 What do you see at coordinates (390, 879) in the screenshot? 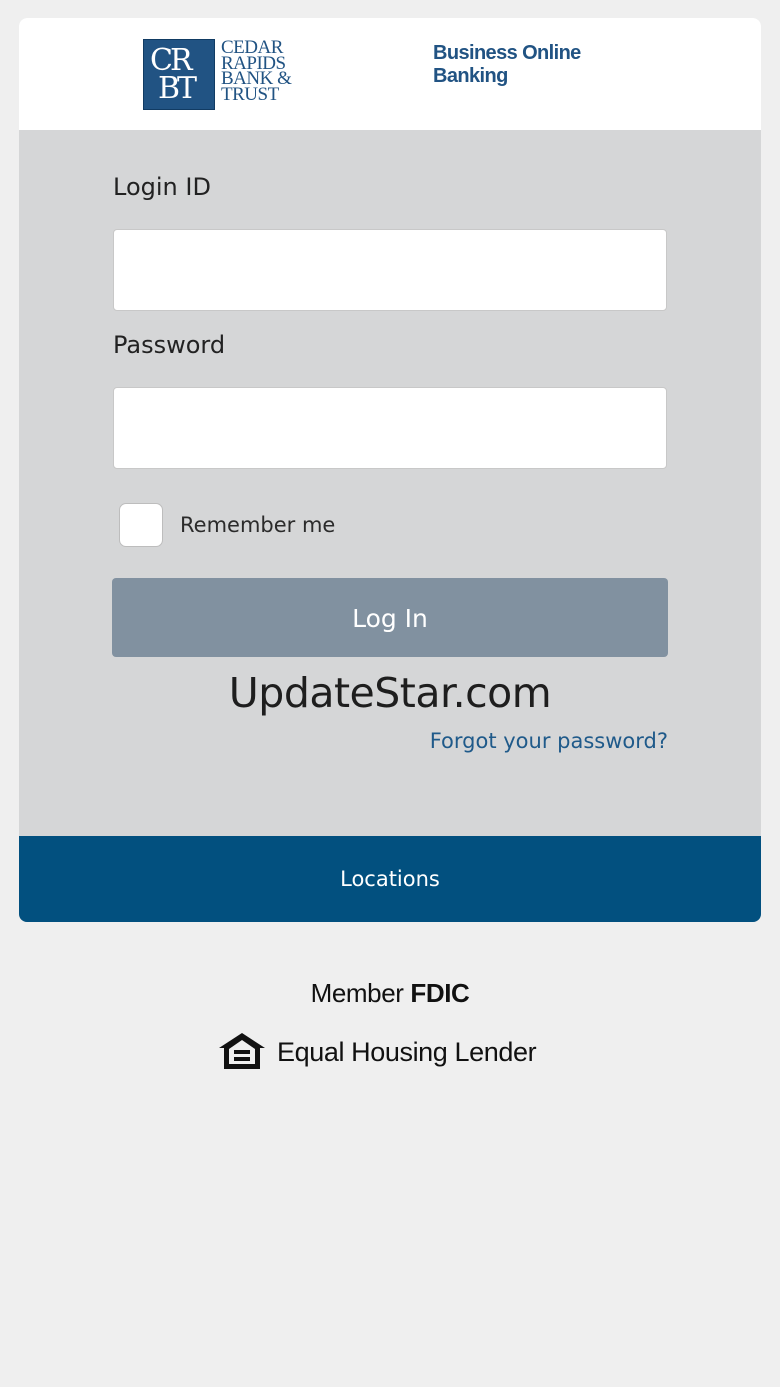
I see `locations-button: Locations` at bounding box center [390, 879].